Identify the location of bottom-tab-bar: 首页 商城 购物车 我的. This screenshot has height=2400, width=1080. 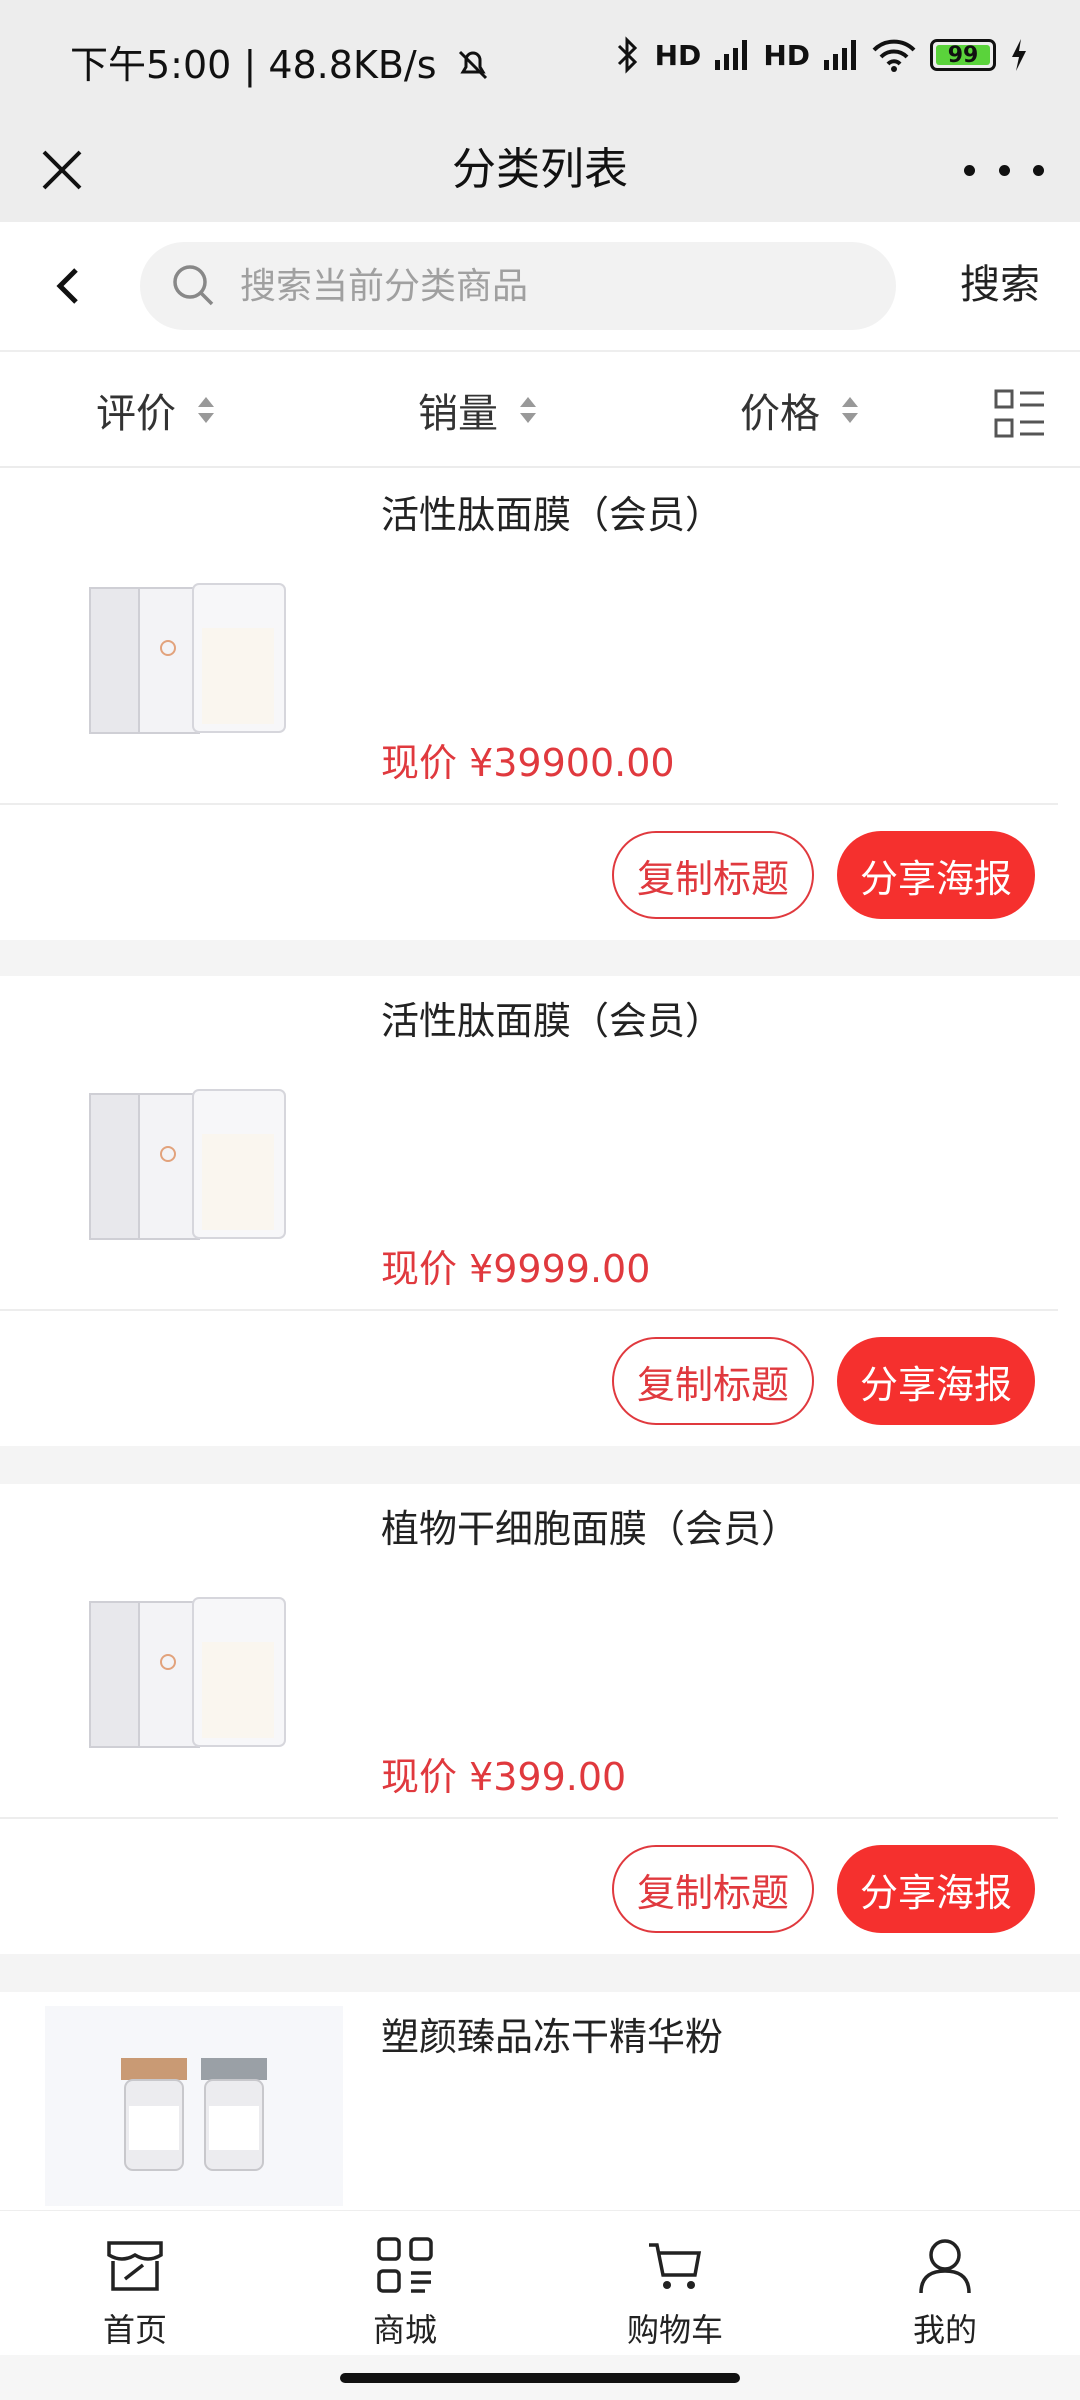
(540, 2282).